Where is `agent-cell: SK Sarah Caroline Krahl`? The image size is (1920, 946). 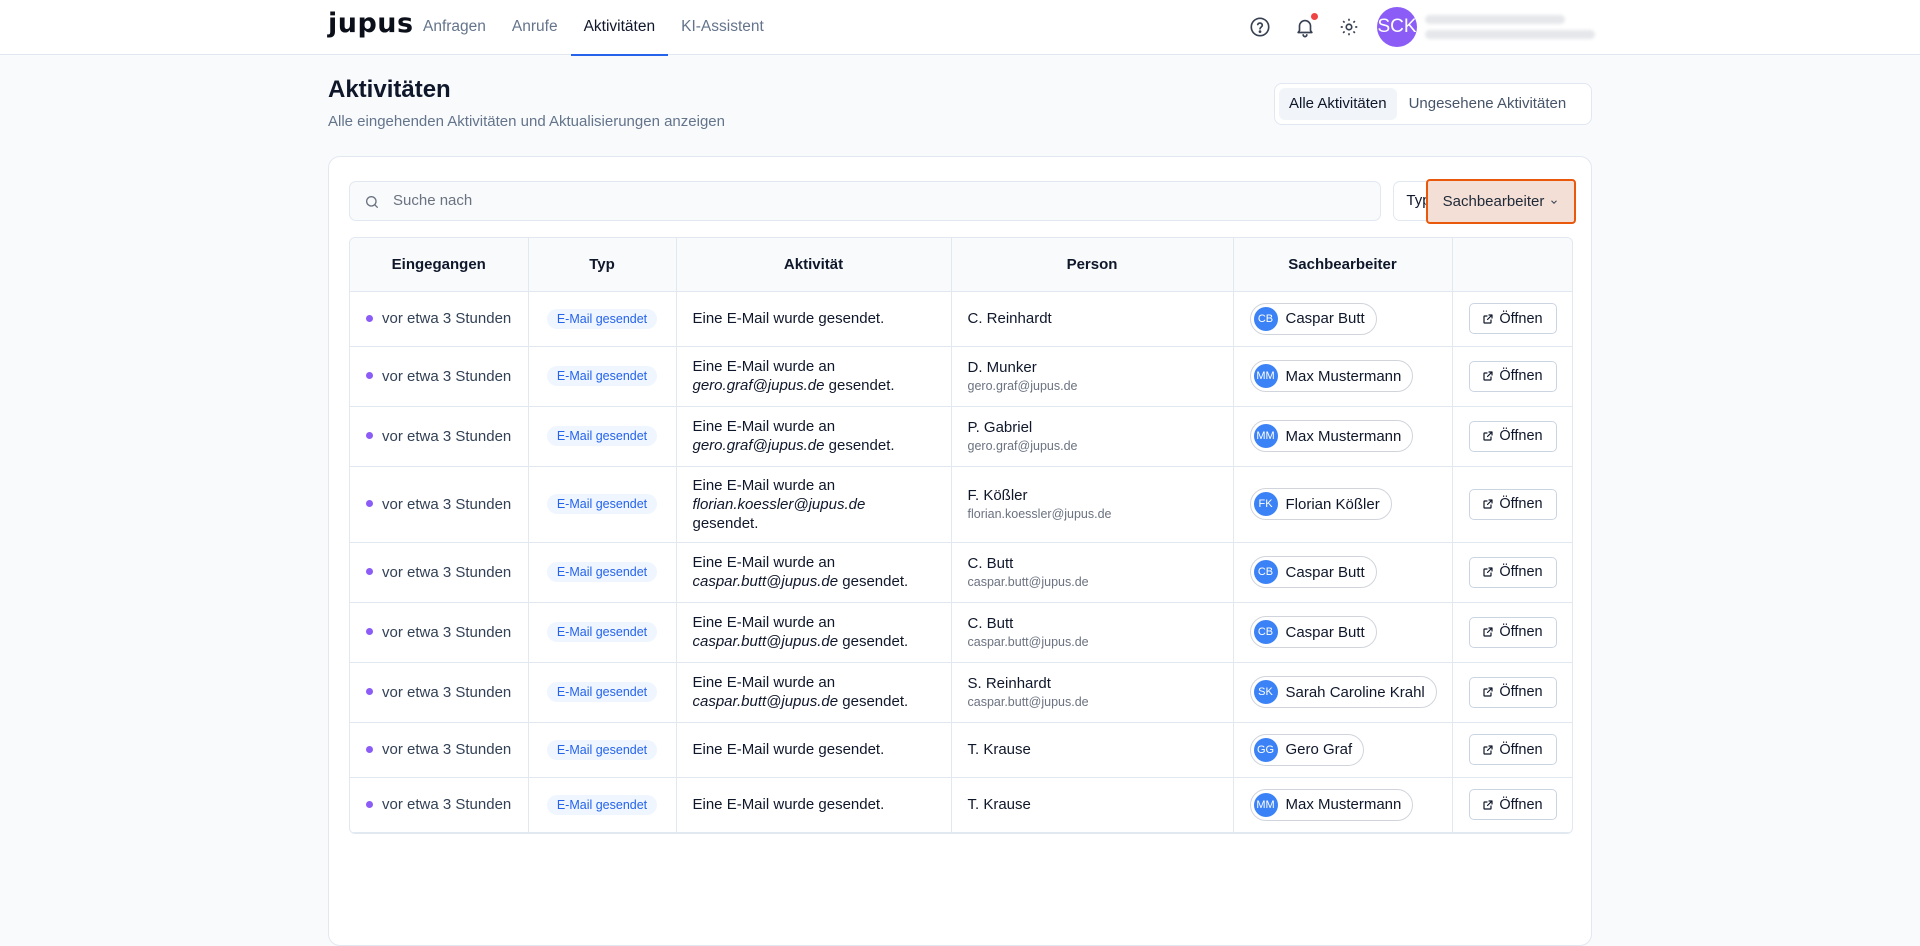
agent-cell: SK Sarah Caroline Krahl is located at coordinates (1343, 692).